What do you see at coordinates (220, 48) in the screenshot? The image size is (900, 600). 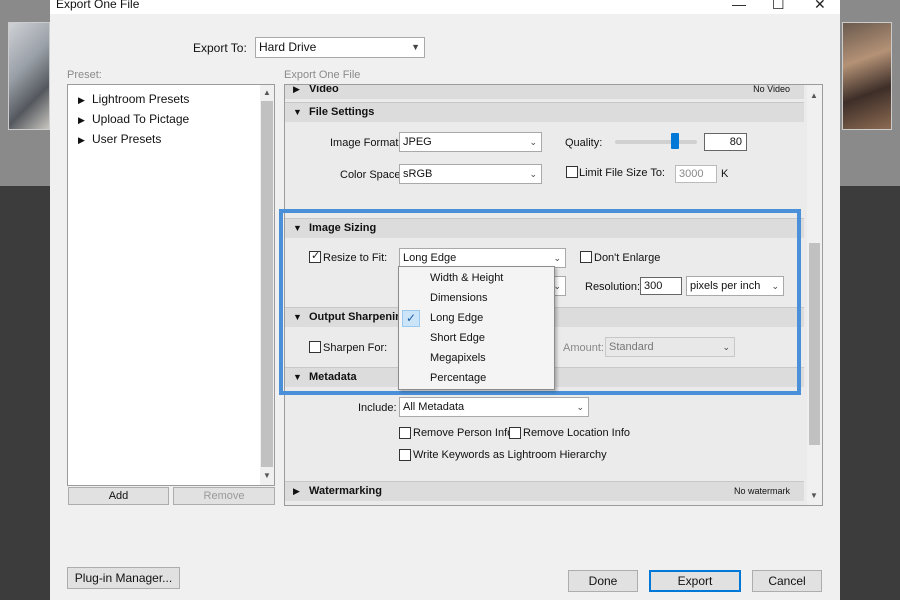 I see `export-to-label: Export To:` at bounding box center [220, 48].